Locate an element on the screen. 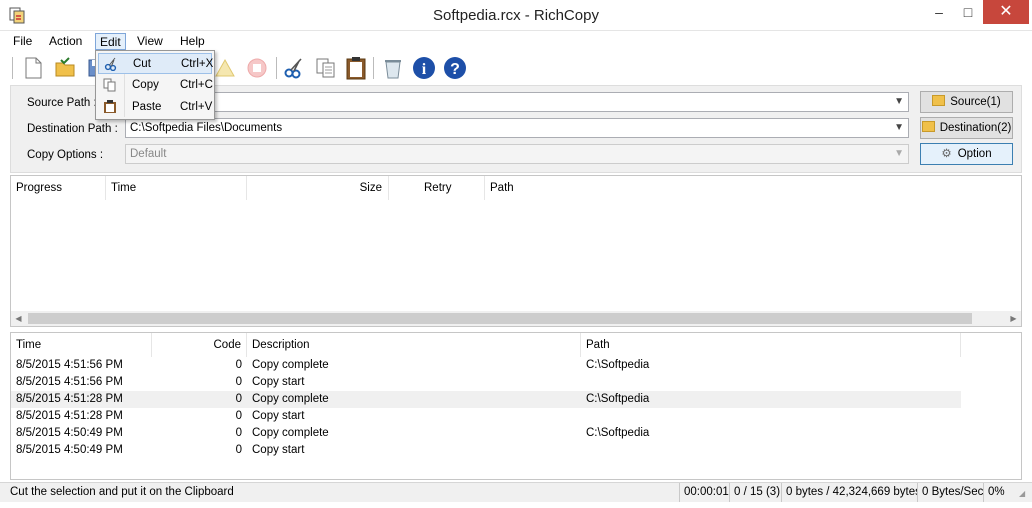  scrollbar-thumb is located at coordinates (500, 318).